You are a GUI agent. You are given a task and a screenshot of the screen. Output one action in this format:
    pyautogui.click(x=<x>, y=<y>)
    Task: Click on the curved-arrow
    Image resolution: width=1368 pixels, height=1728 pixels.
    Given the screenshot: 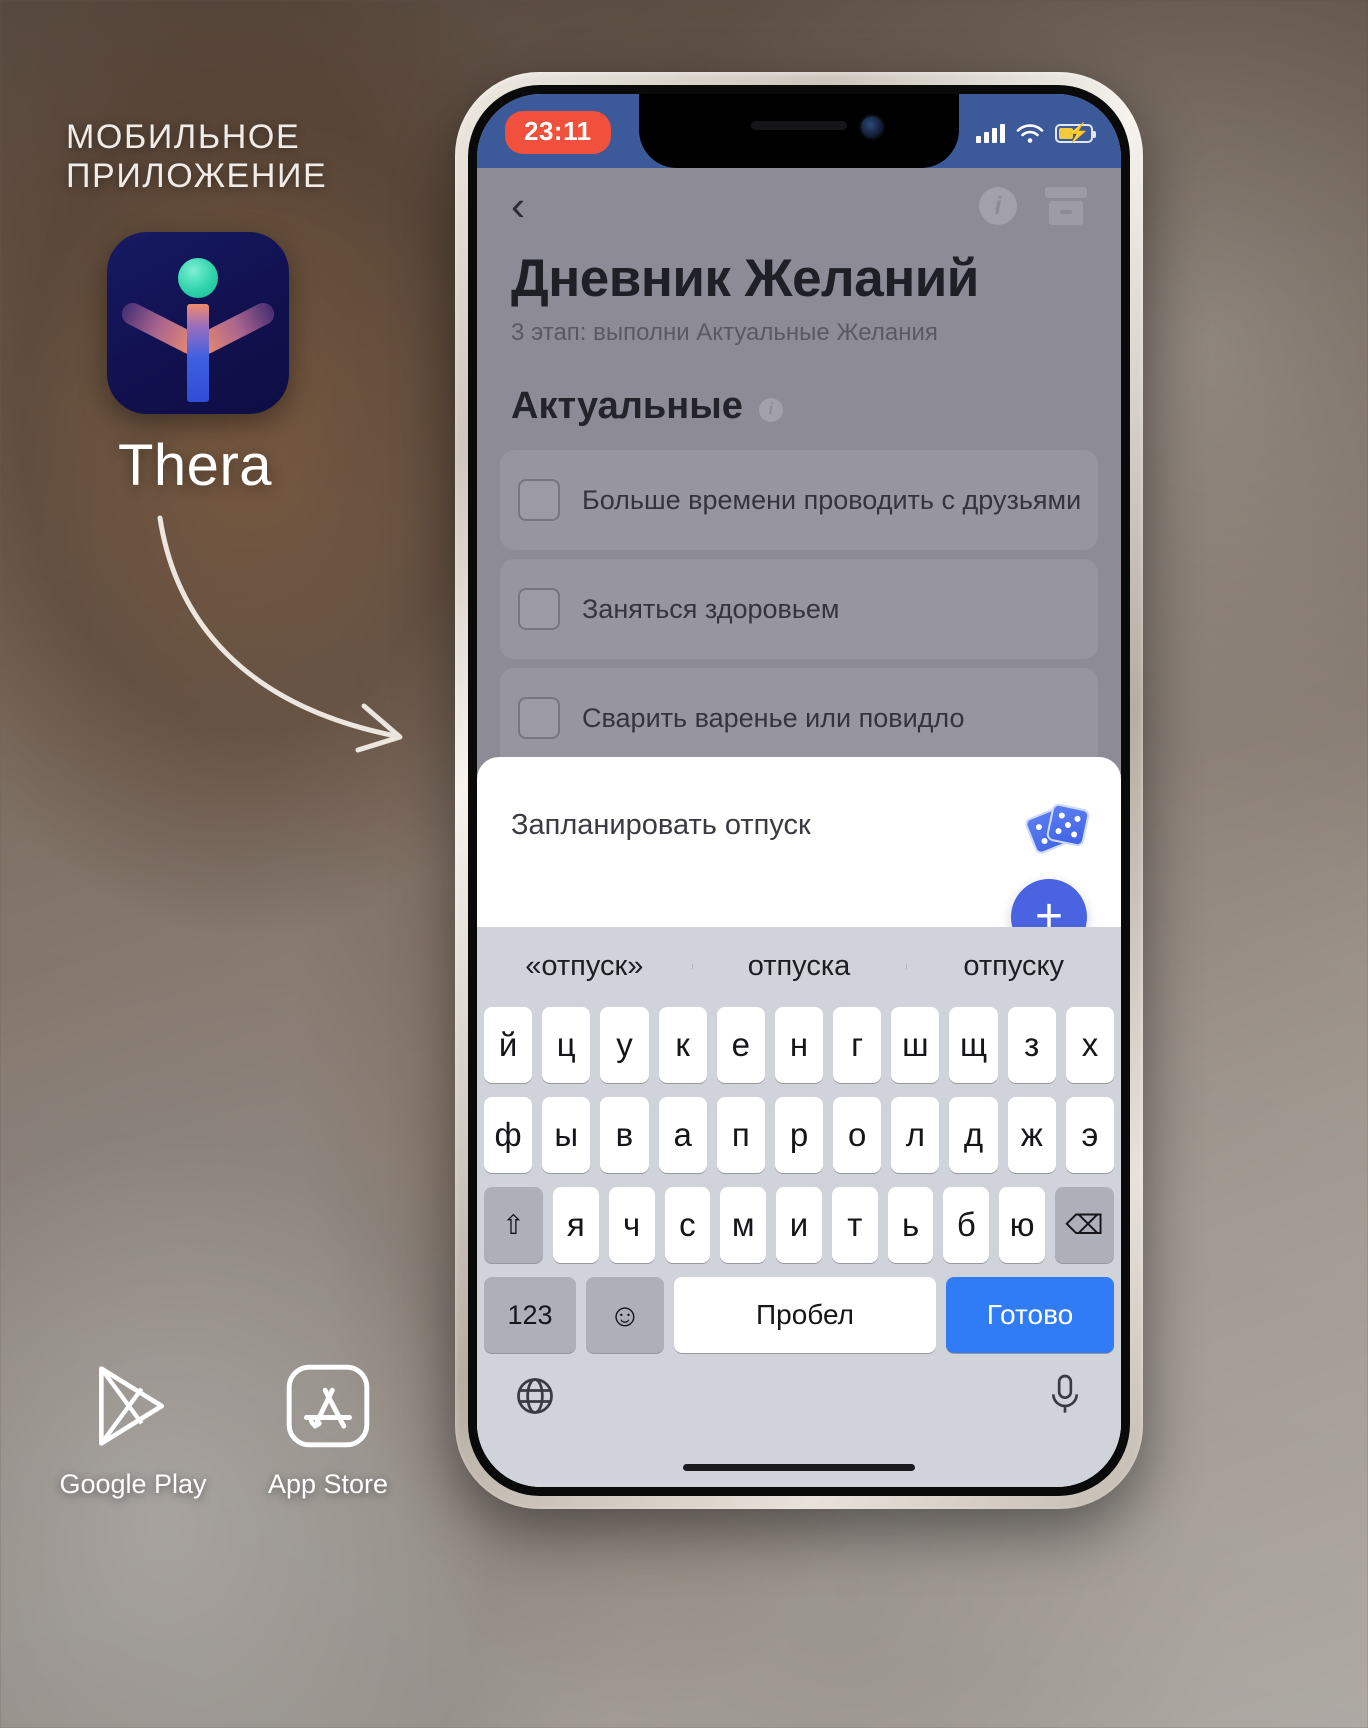 What is the action you would take?
    pyautogui.click(x=280, y=634)
    